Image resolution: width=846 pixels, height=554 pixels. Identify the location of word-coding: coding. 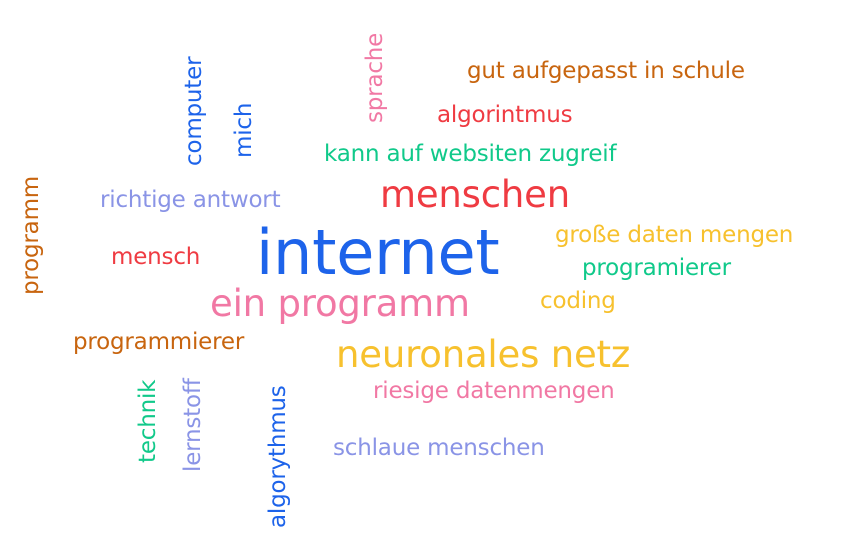
(578, 301).